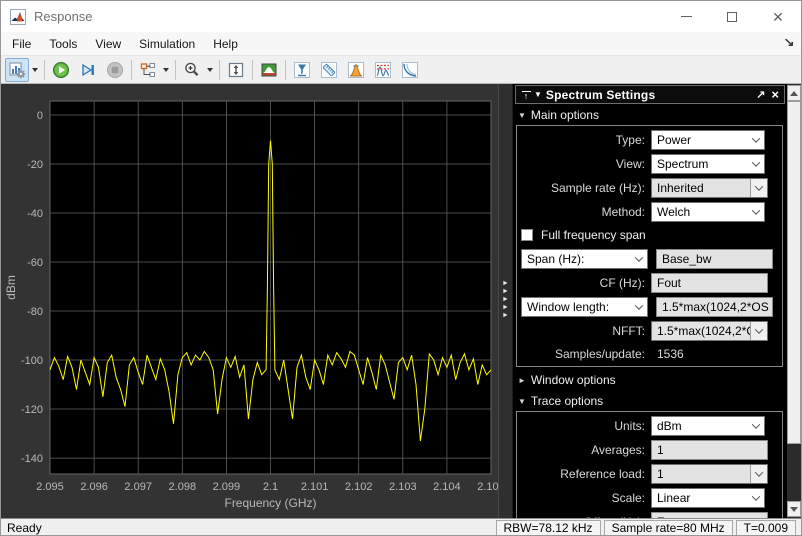 This screenshot has height=536, width=802. What do you see at coordinates (668, 527) in the screenshot?
I see `status-sample-rate: Sample rate=80 MHz` at bounding box center [668, 527].